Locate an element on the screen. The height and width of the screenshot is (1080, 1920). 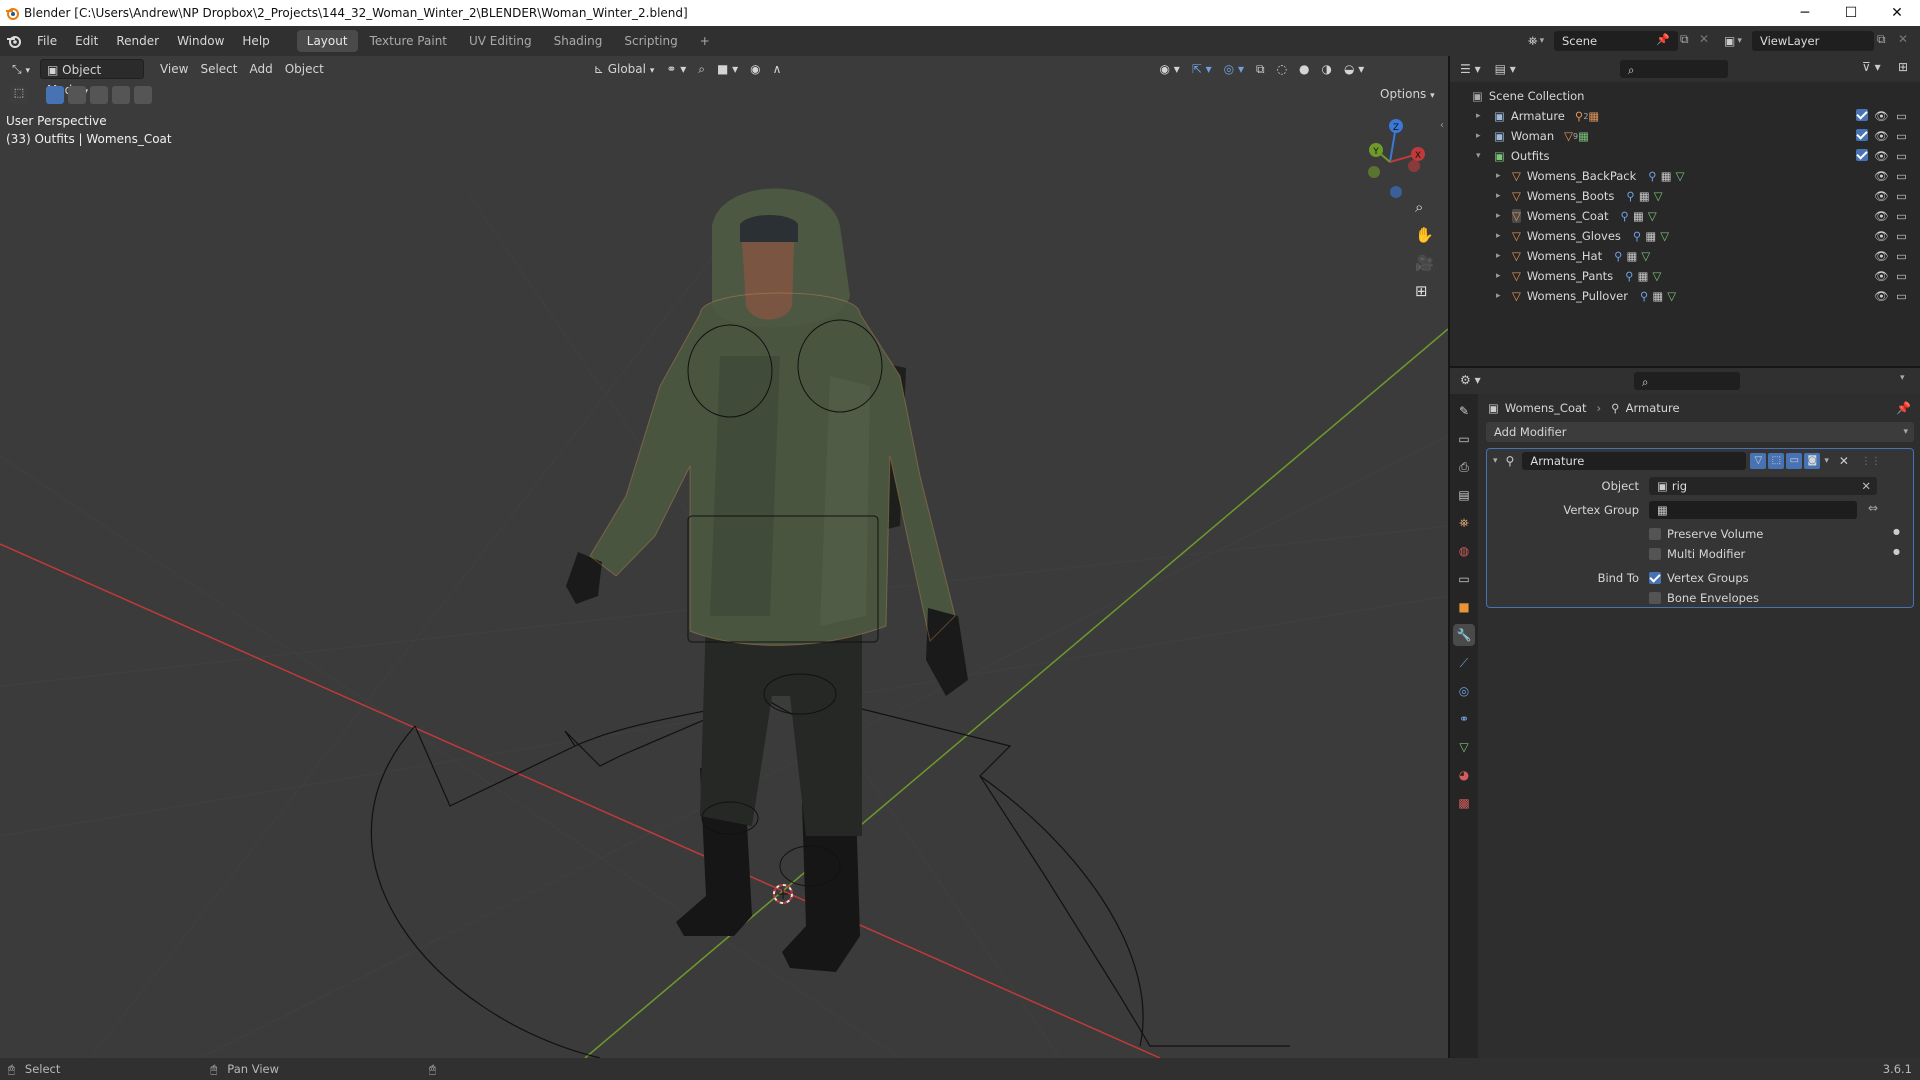
outliner-search-input: ⌕ is located at coordinates (1674, 69).